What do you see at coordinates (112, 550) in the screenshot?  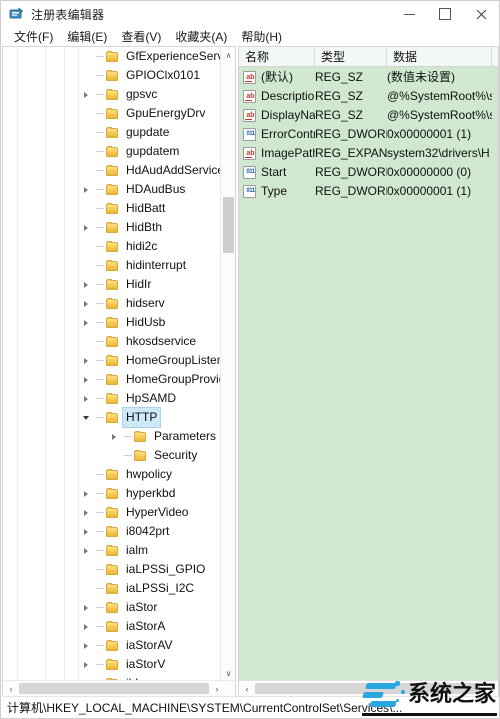 I see `tree-node: ialm` at bounding box center [112, 550].